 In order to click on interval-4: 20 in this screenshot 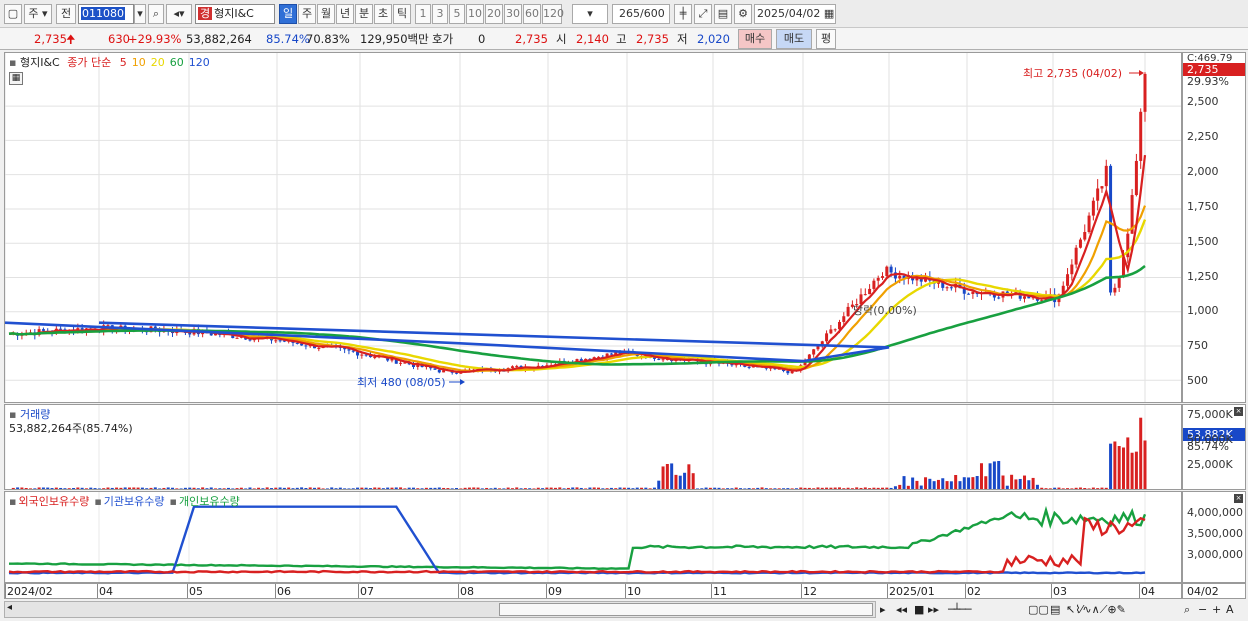, I will do `click(494, 14)`.